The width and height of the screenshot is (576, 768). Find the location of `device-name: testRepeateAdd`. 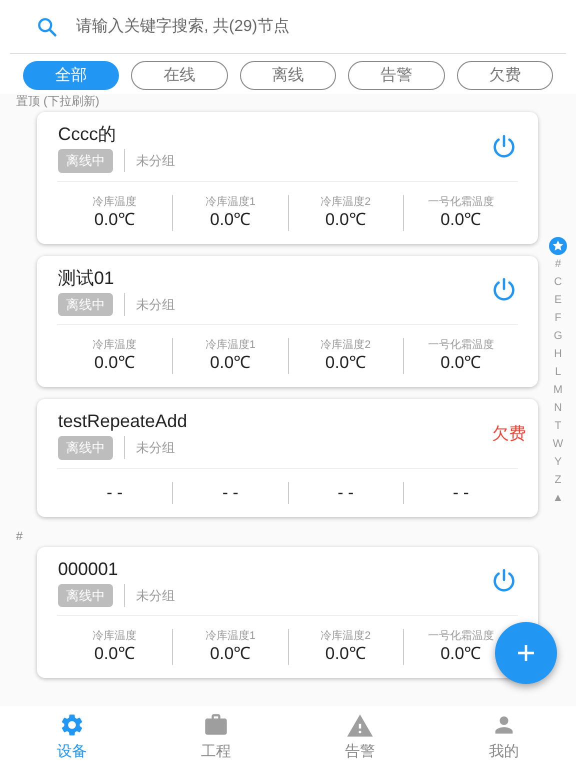

device-name: testRepeateAdd is located at coordinates (123, 421).